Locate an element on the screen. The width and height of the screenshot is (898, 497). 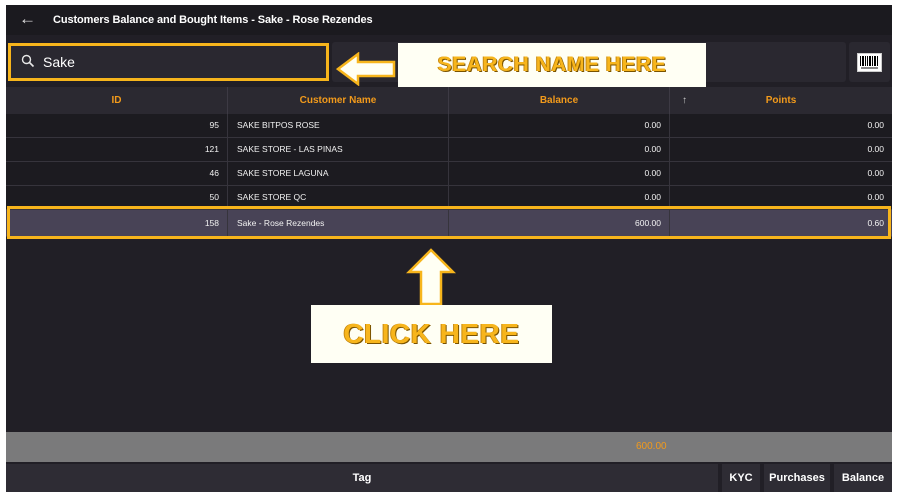
balance-button: Balance is located at coordinates (863, 478).